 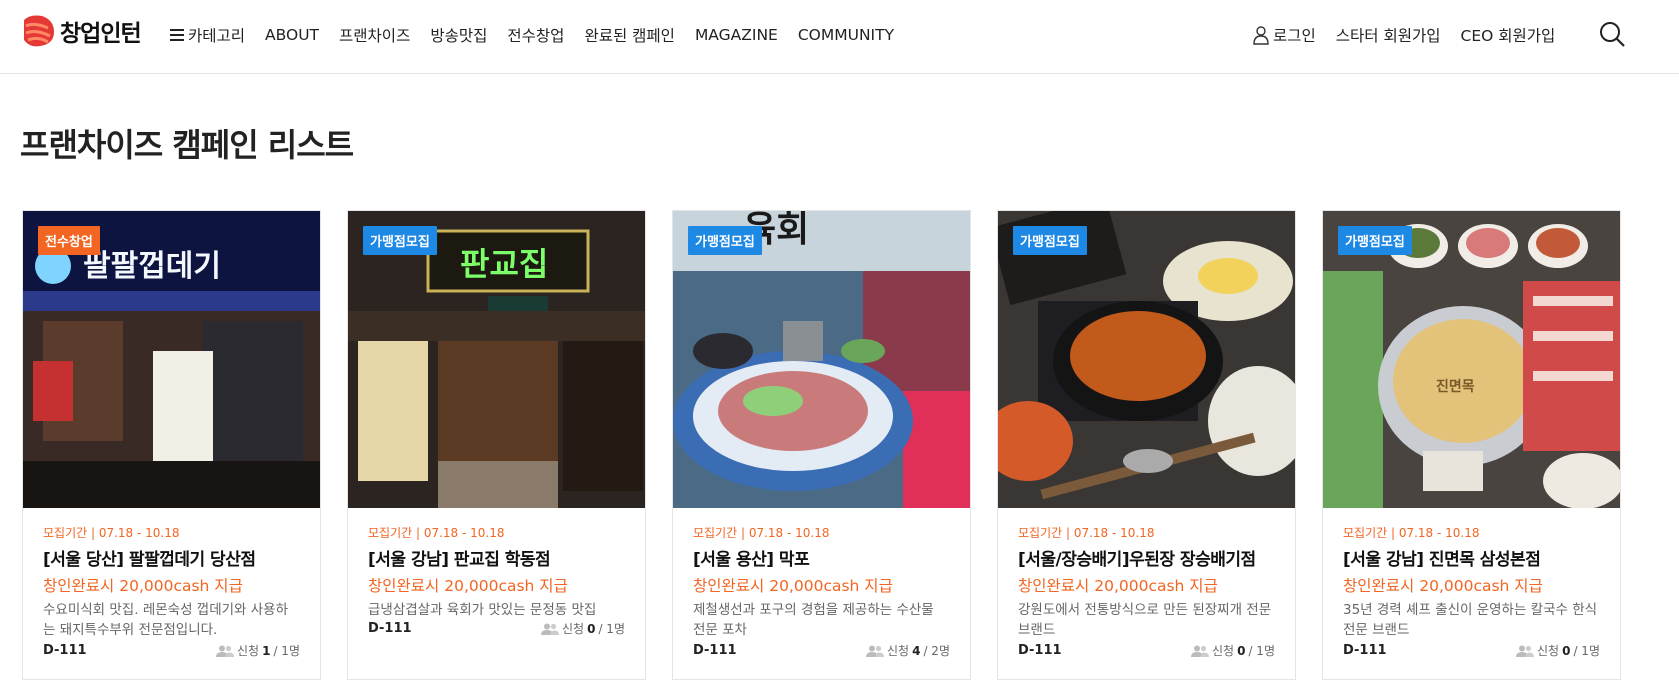 I want to click on auth-links: 로그인 스타터 회원가입 CEO 회원가입, so click(x=1414, y=35).